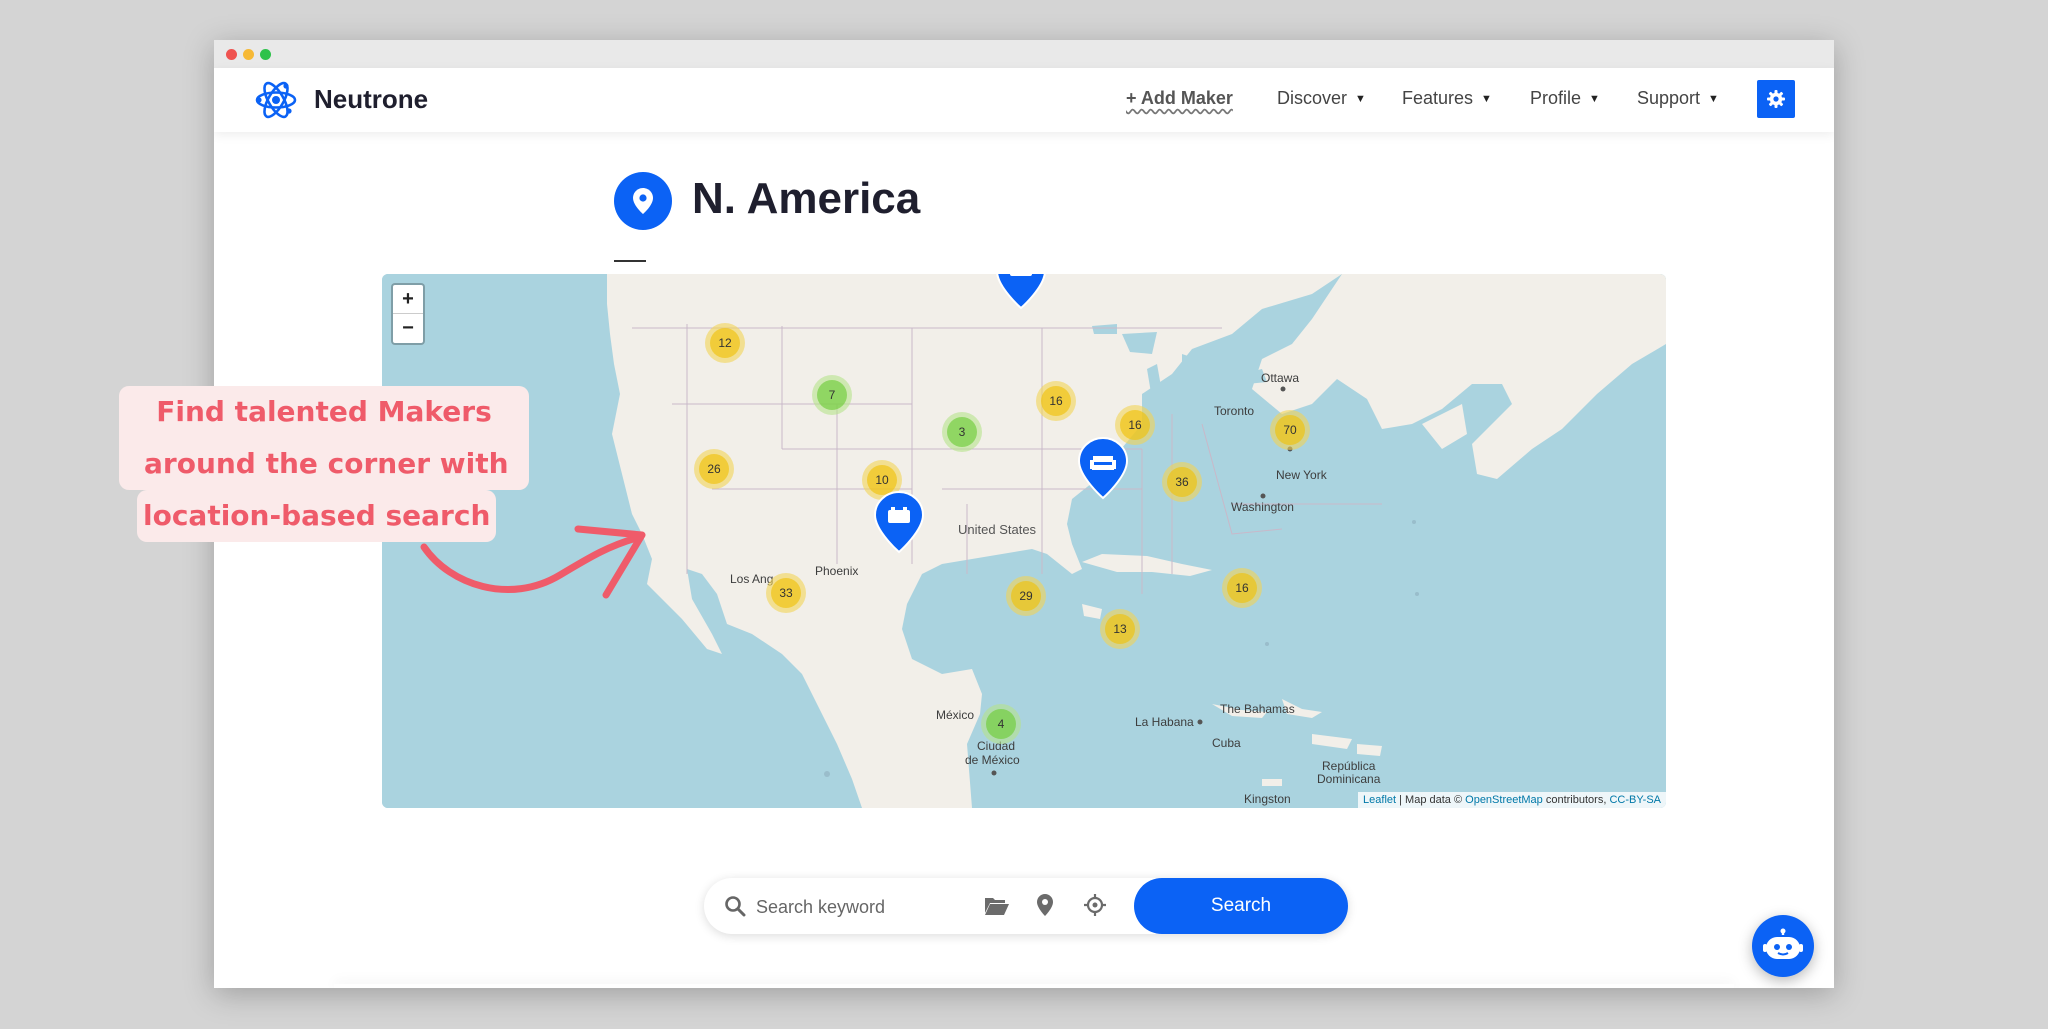 The width and height of the screenshot is (2048, 1029). What do you see at coordinates (408, 328) in the screenshot?
I see `zoom-out-button: −` at bounding box center [408, 328].